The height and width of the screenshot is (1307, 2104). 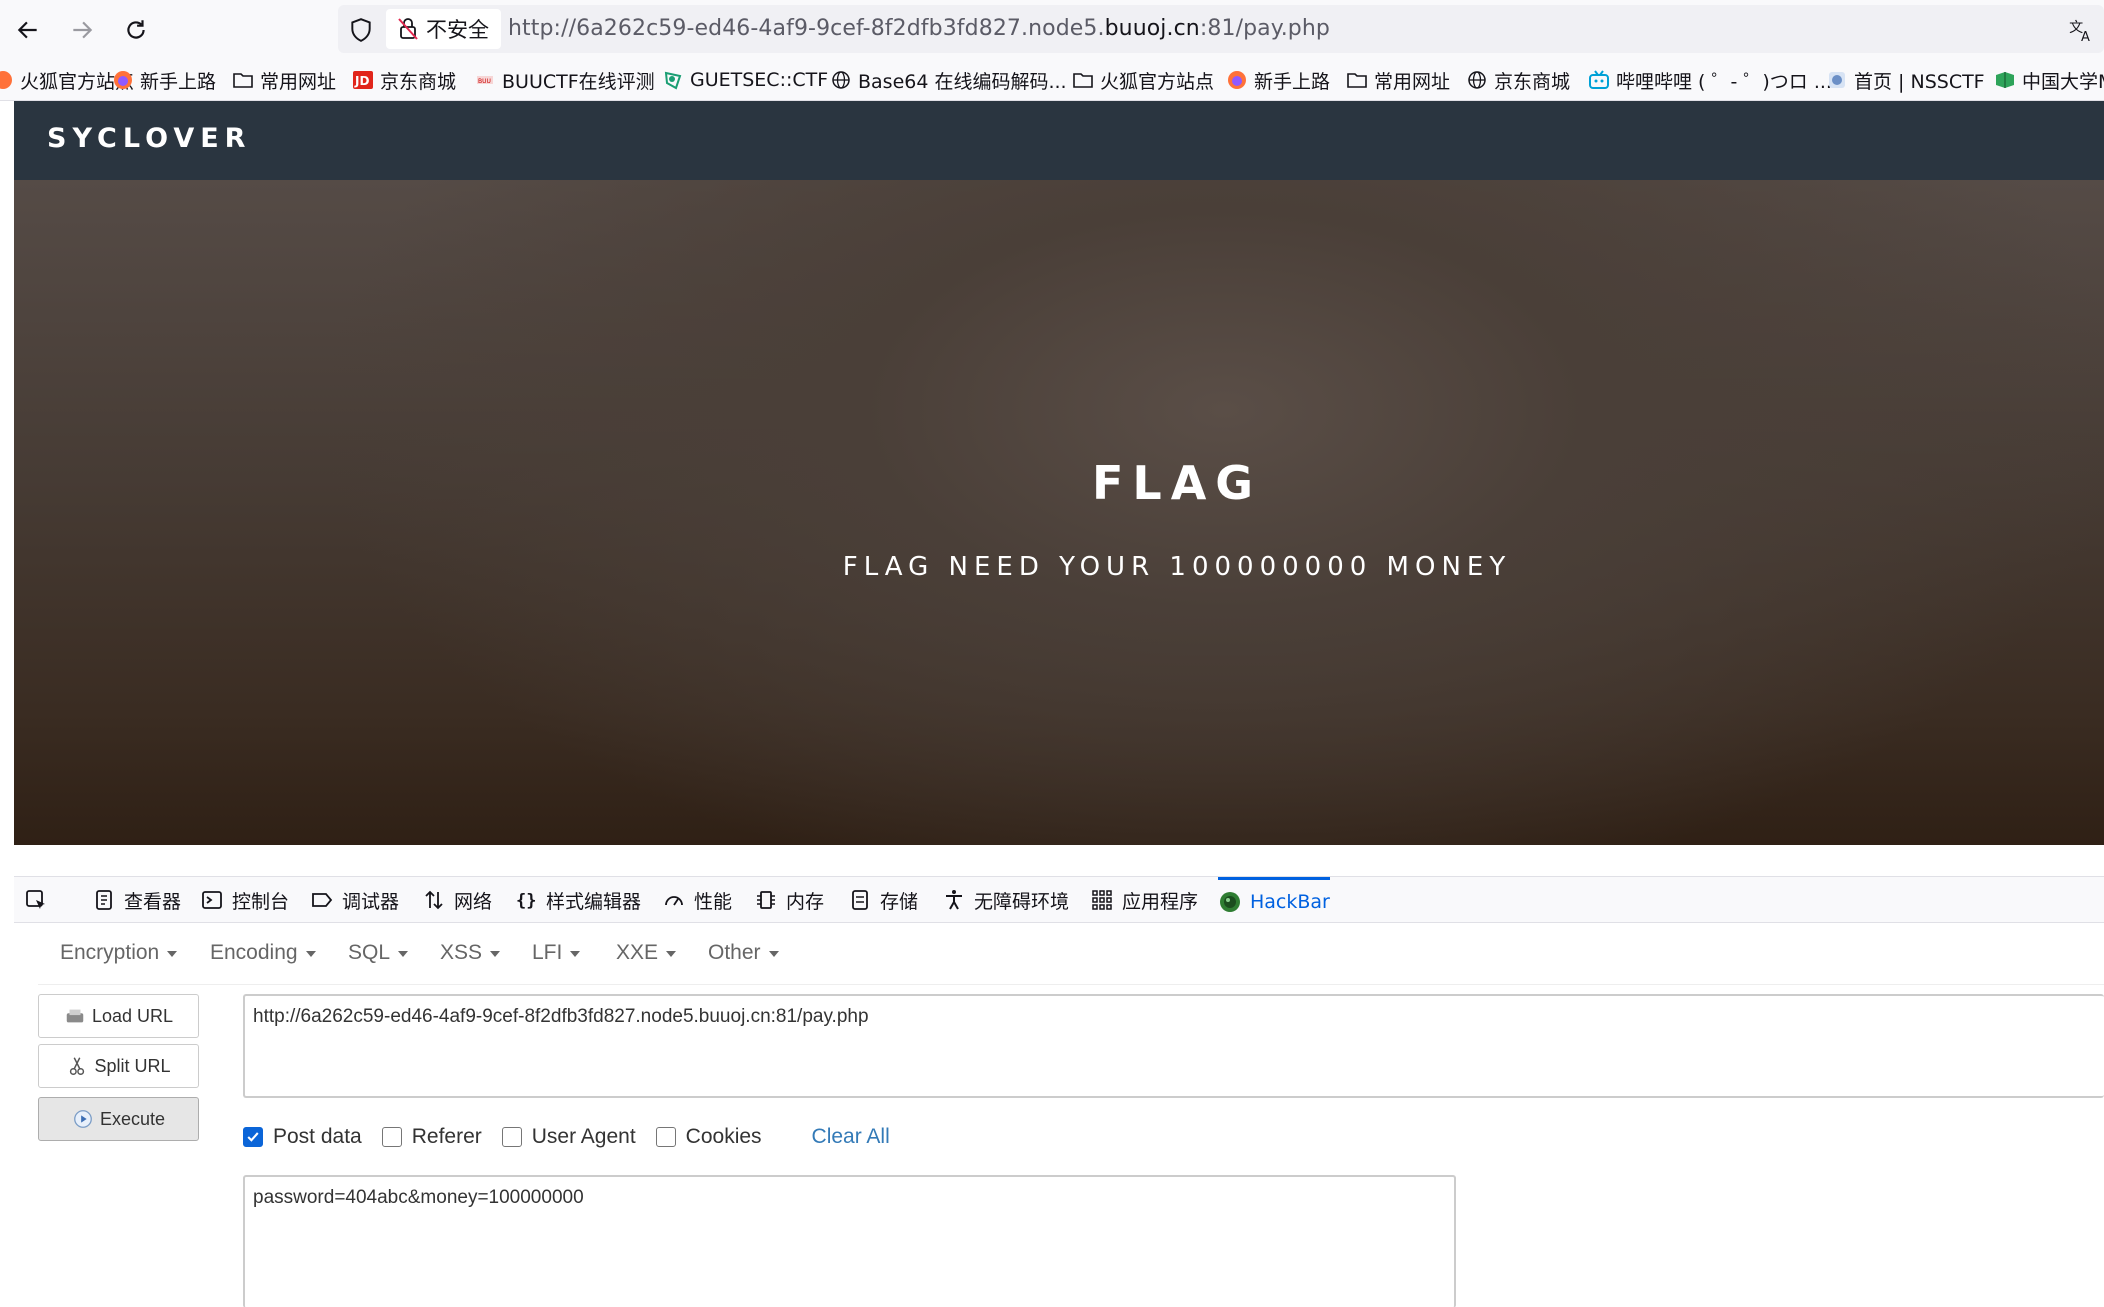 What do you see at coordinates (418, 81) in the screenshot?
I see `bookmark-label: 京东商城` at bounding box center [418, 81].